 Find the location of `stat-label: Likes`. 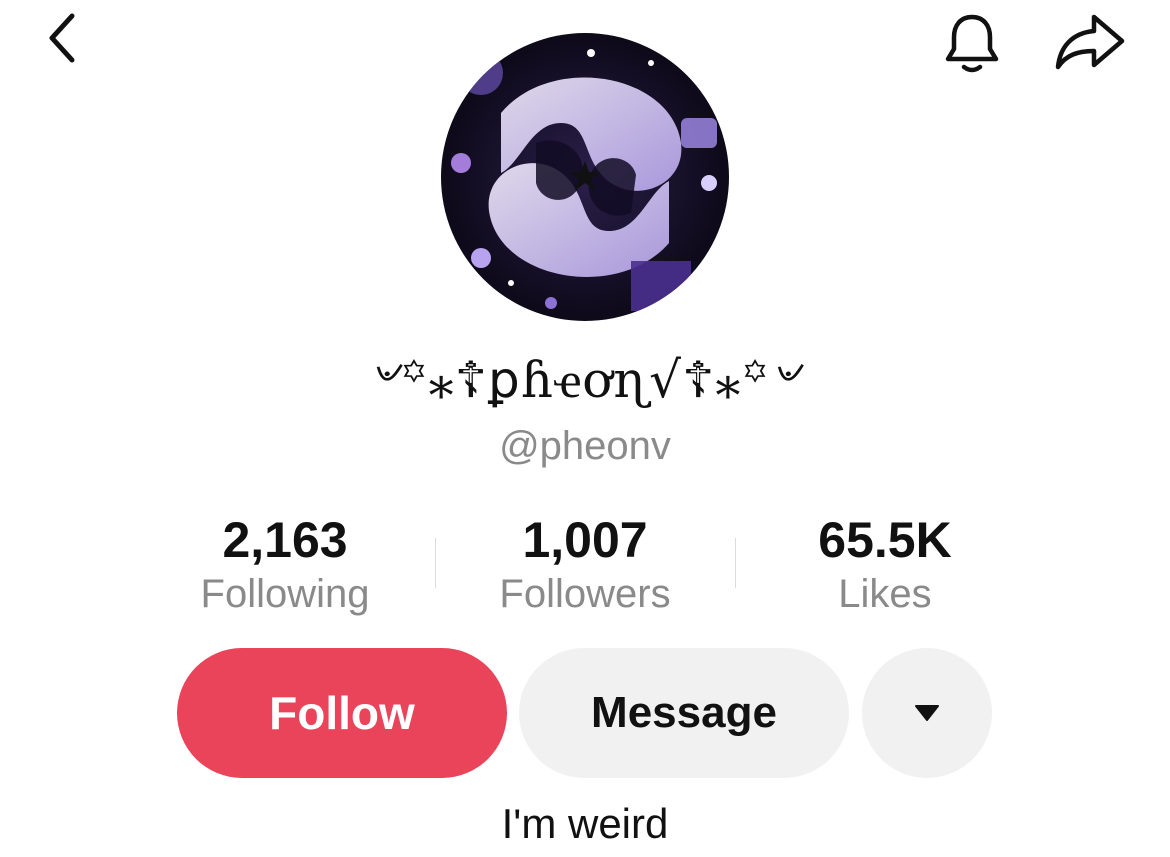

stat-label: Likes is located at coordinates (885, 594).